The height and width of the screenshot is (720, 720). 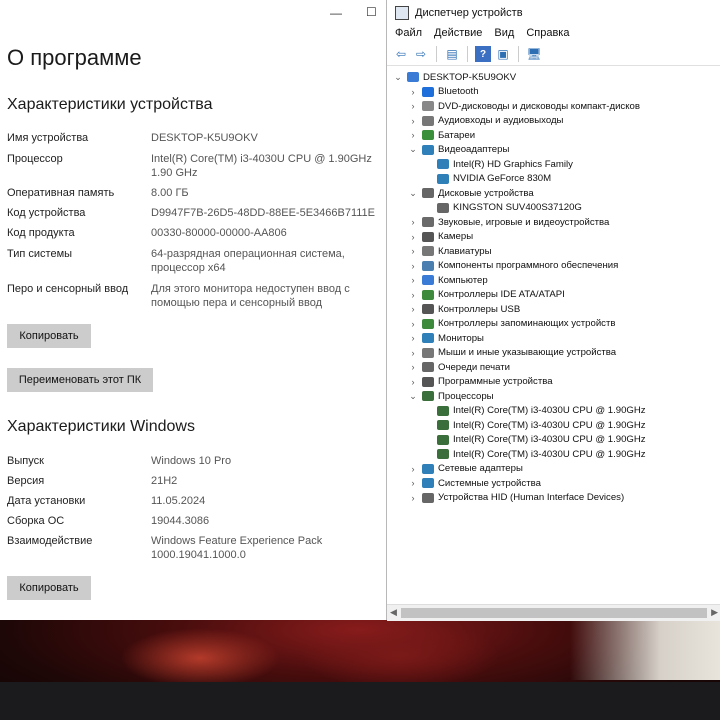 I want to click on disk-icon, so click(x=428, y=193).